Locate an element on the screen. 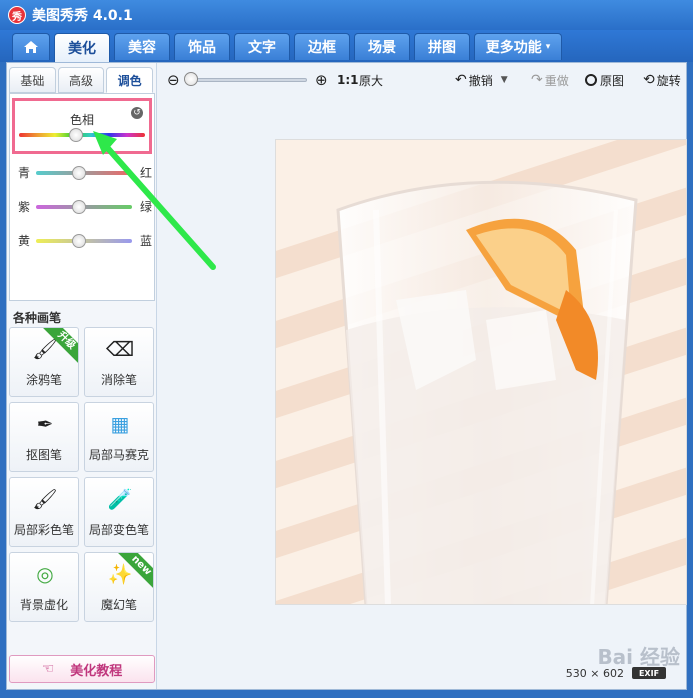 The image size is (693, 698). title-bar: 秀 美图秀秀 4.0.1 is located at coordinates (346, 15).